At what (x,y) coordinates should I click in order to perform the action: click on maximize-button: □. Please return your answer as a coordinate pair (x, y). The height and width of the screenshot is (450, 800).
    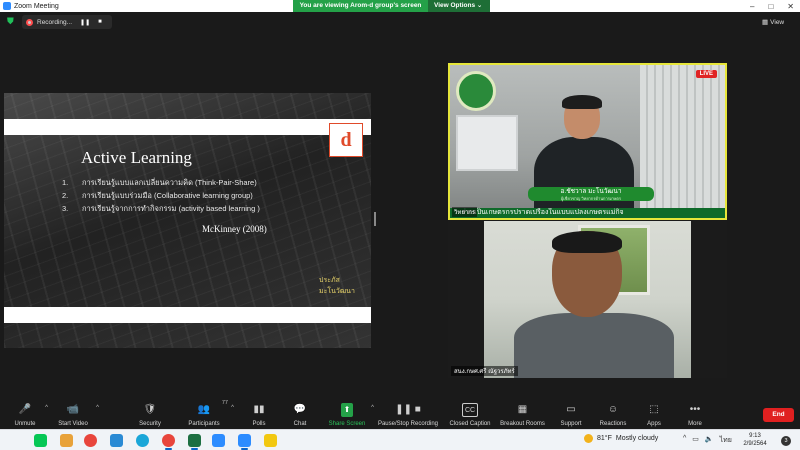
    Looking at the image, I should click on (770, 6).